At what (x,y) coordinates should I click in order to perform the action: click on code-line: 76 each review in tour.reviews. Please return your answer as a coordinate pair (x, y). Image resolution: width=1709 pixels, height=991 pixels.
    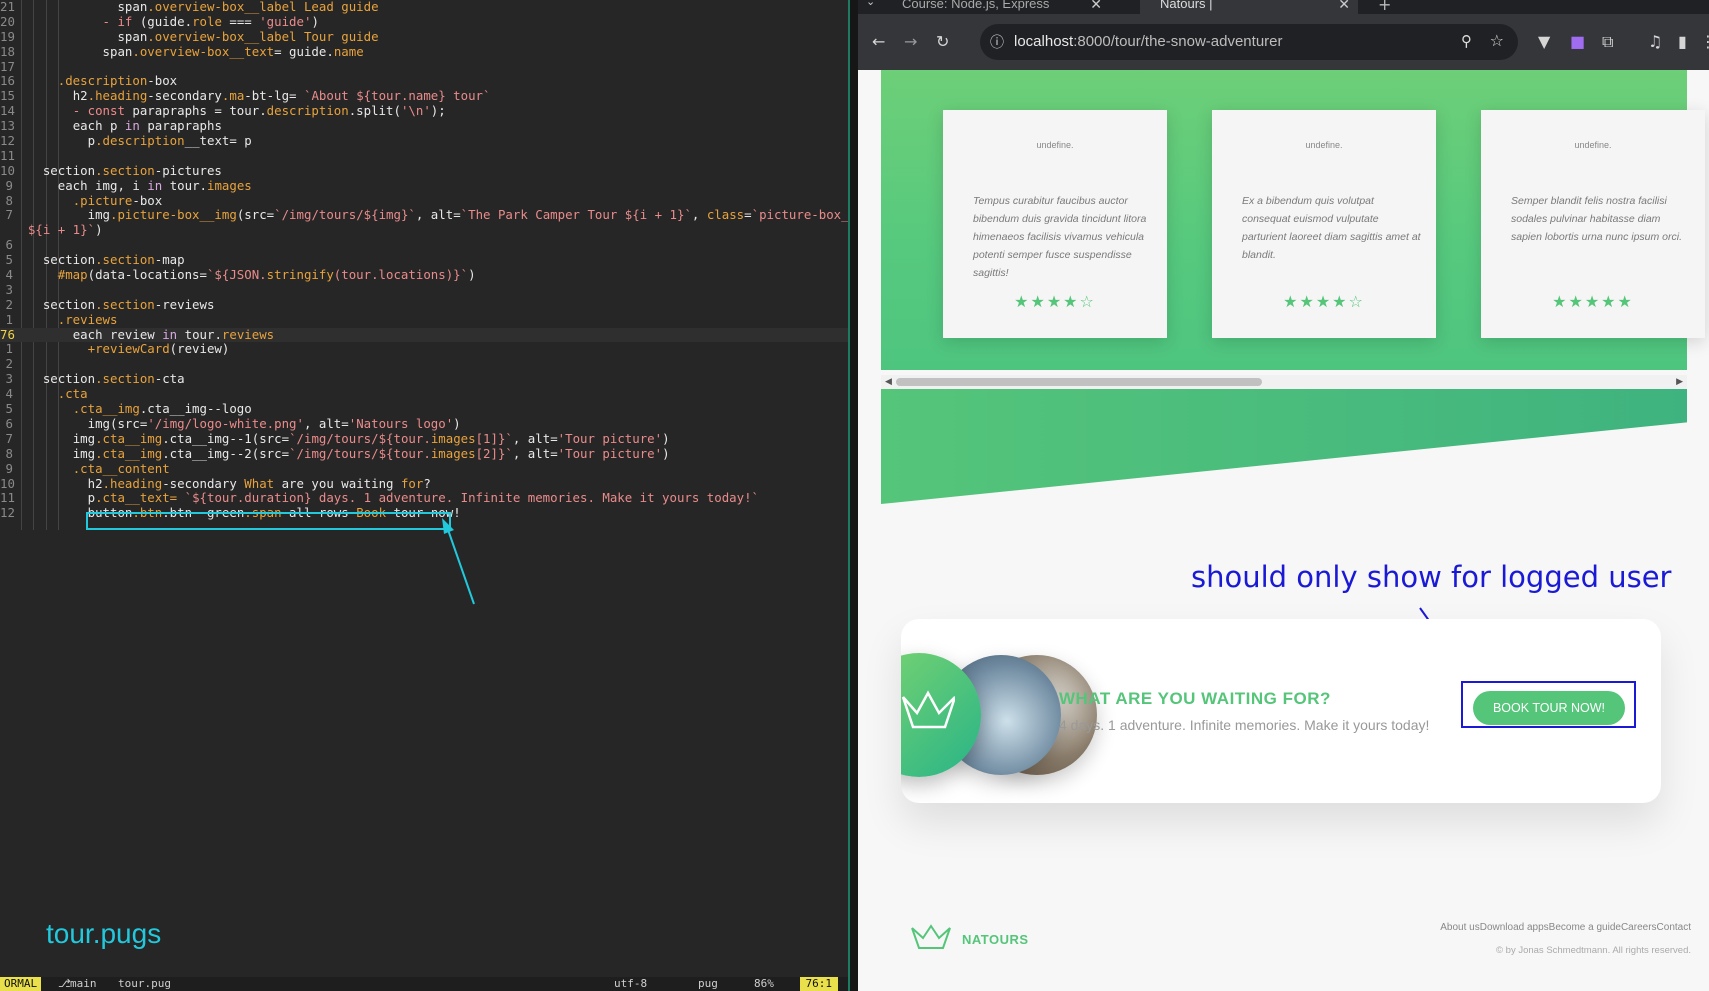
    Looking at the image, I should click on (424, 335).